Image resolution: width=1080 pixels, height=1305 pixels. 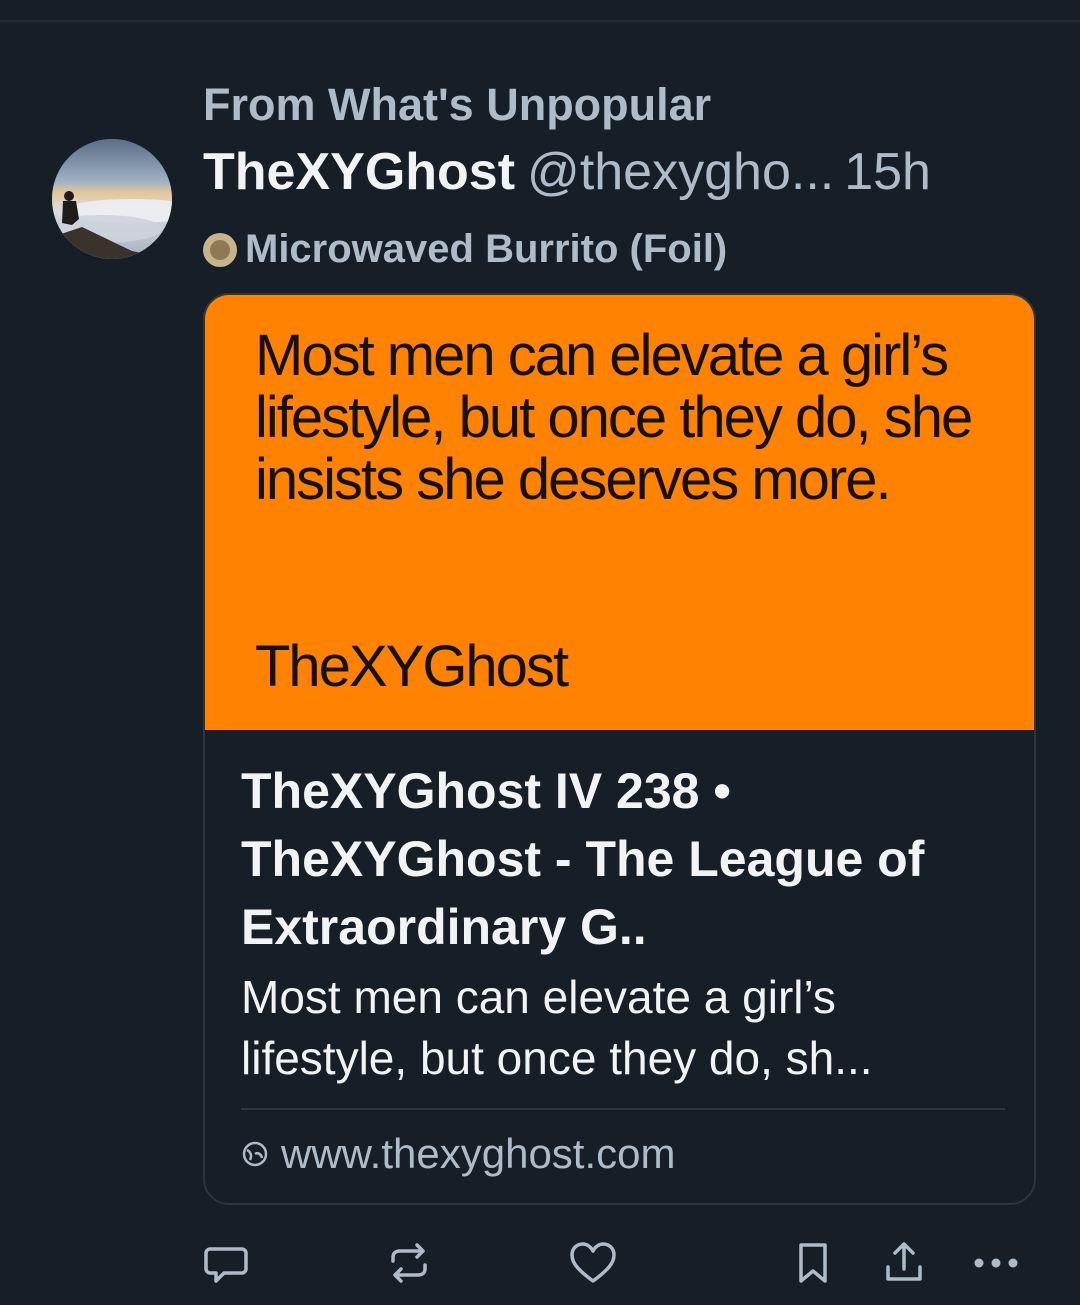 I want to click on feed-name: Microwaved Burrito (Foil), so click(x=486, y=249).